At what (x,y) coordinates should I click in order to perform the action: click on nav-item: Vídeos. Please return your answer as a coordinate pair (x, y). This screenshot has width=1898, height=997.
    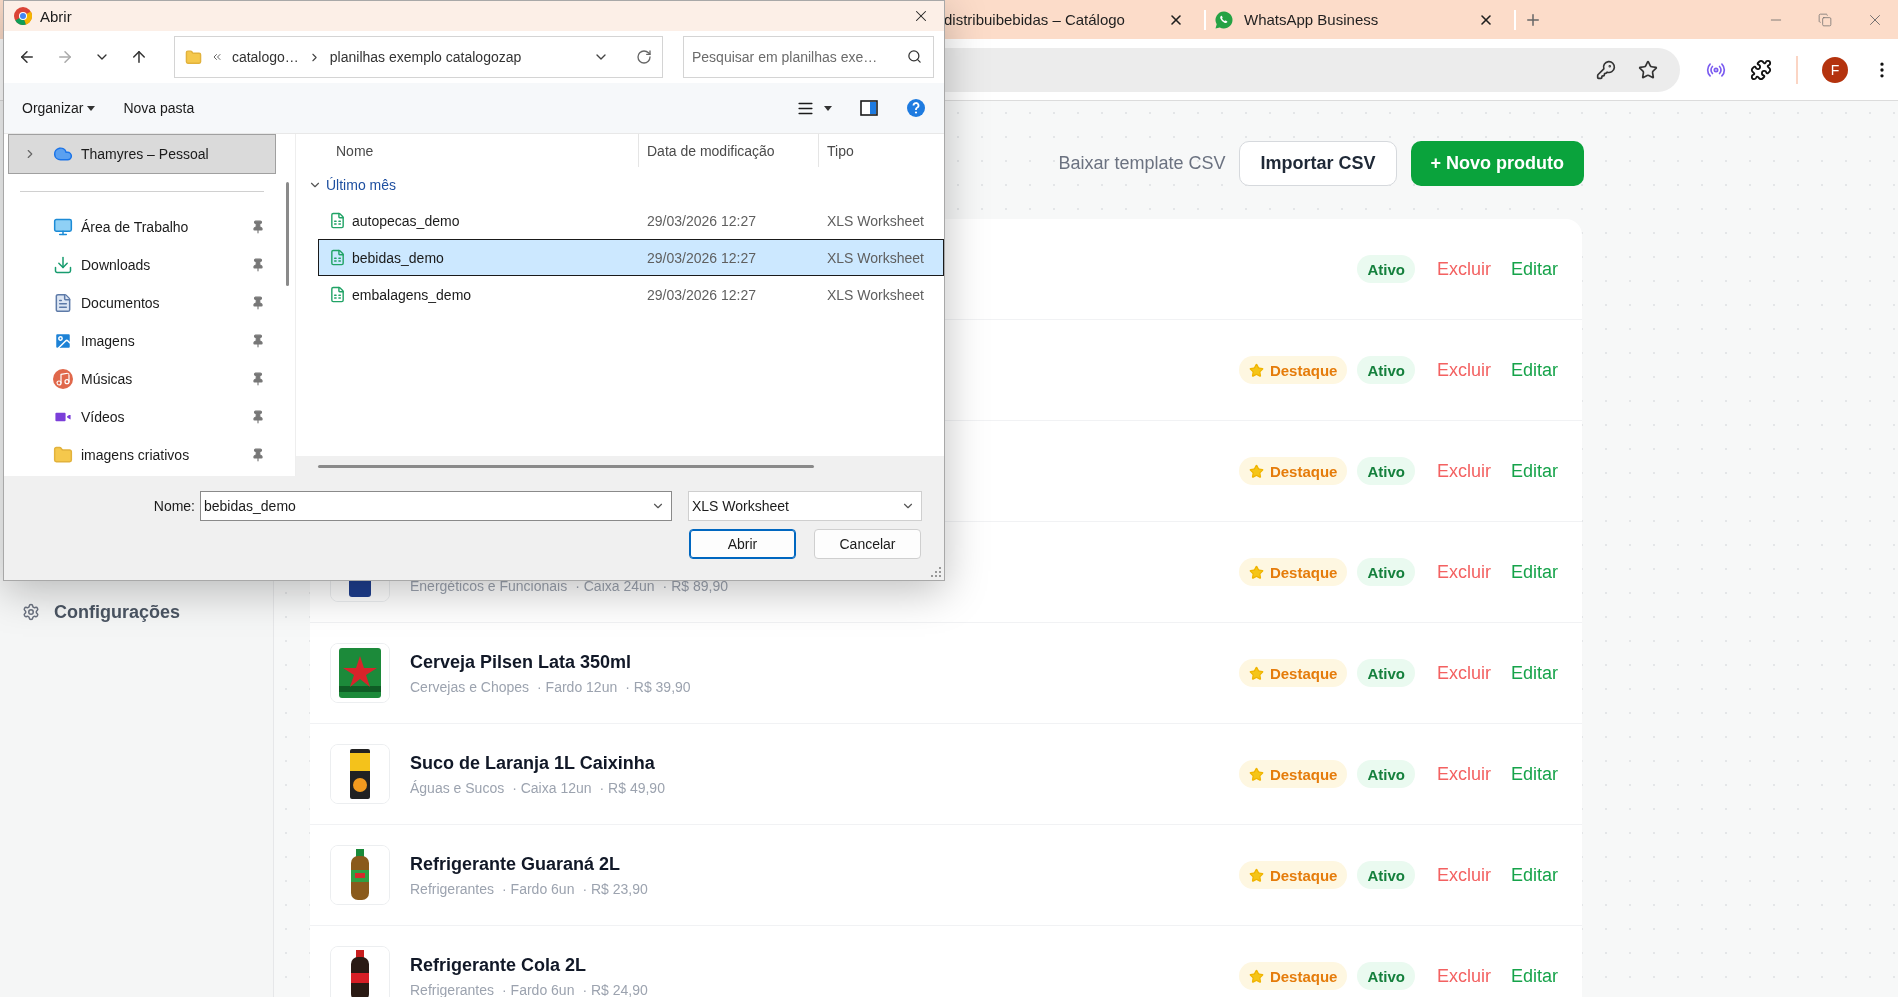
    Looking at the image, I should click on (142, 417).